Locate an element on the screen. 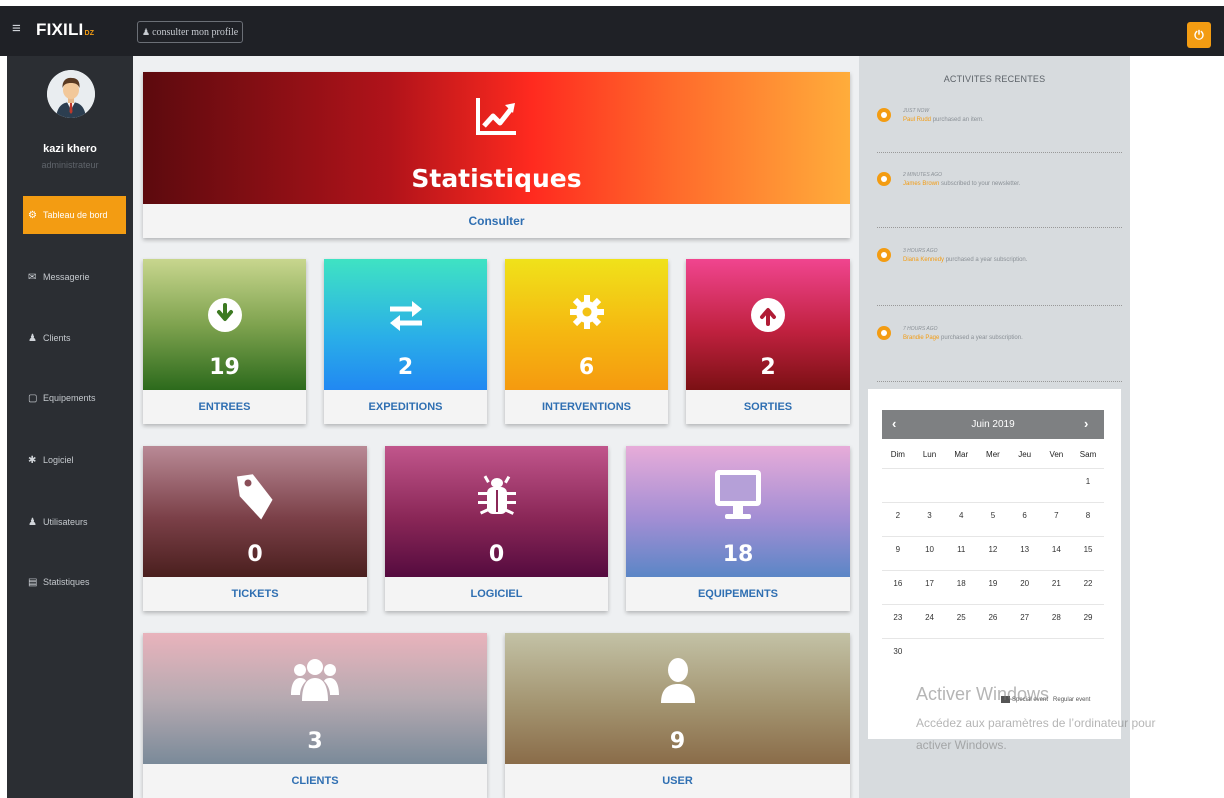 The height and width of the screenshot is (798, 1224). card-sorties: 2 SORTIES is located at coordinates (768, 341).